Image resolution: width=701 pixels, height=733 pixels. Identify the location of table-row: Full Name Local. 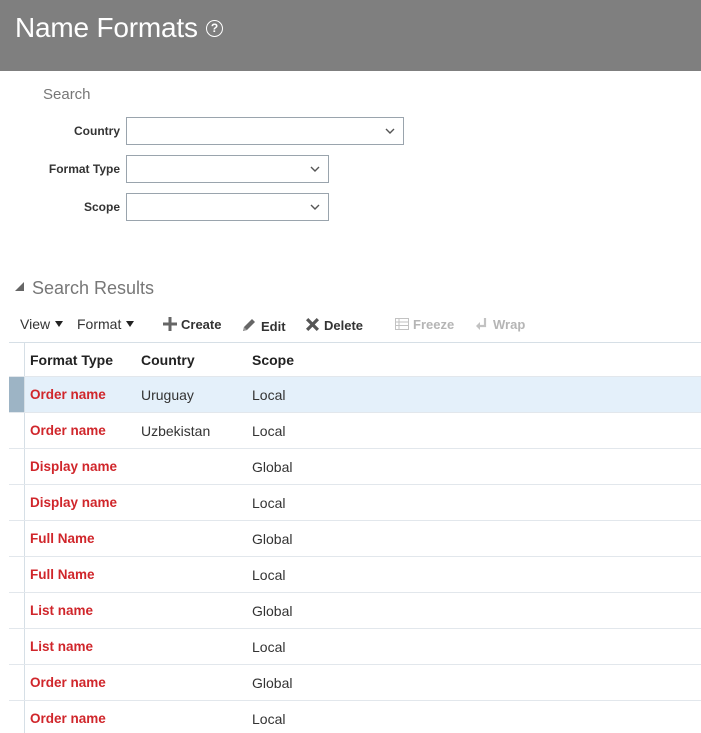
(355, 574).